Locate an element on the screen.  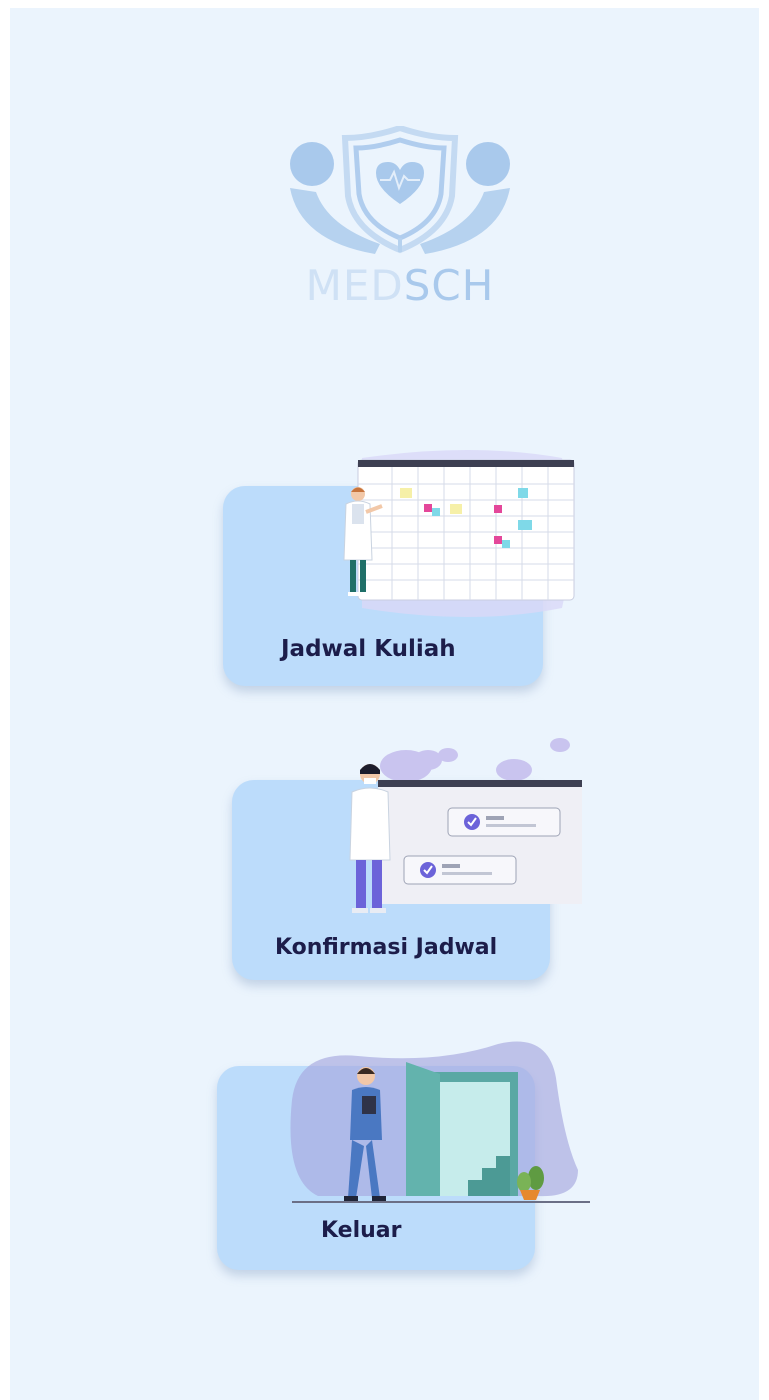
confirm-schedule-illustration is located at coordinates (465, 825).